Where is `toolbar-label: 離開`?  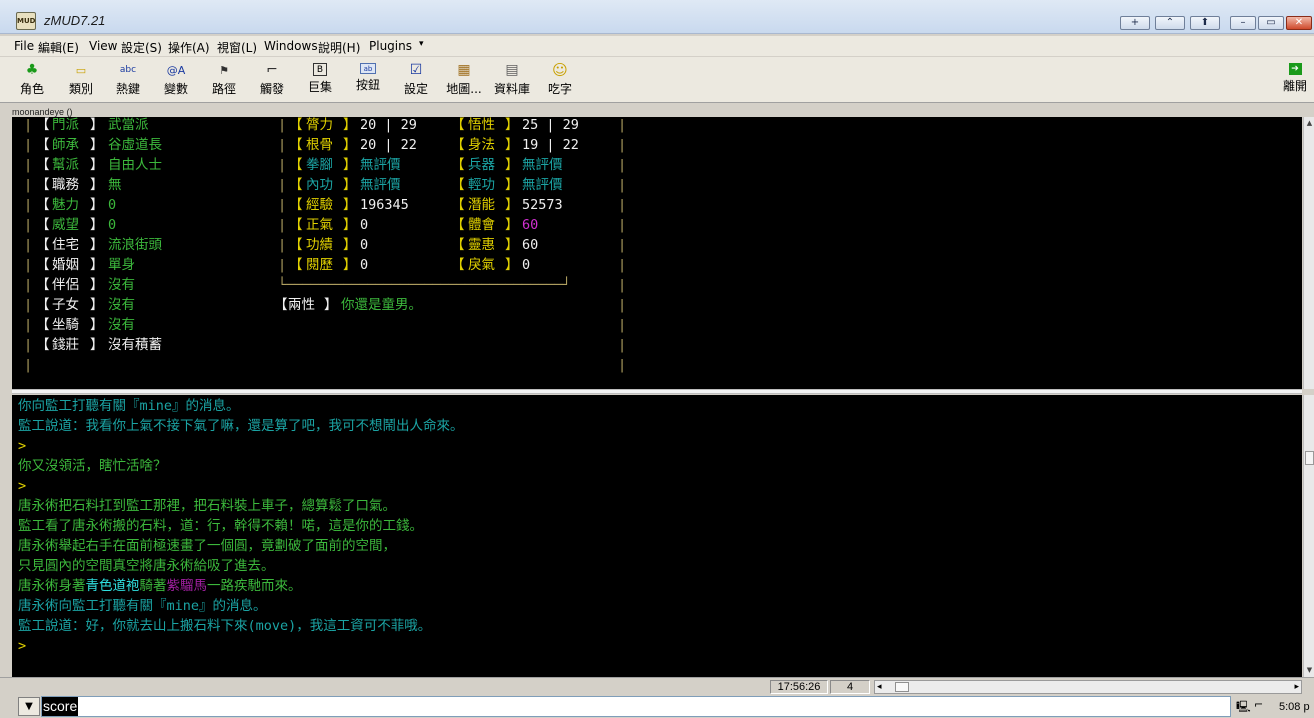
toolbar-label: 離開 is located at coordinates (1294, 86).